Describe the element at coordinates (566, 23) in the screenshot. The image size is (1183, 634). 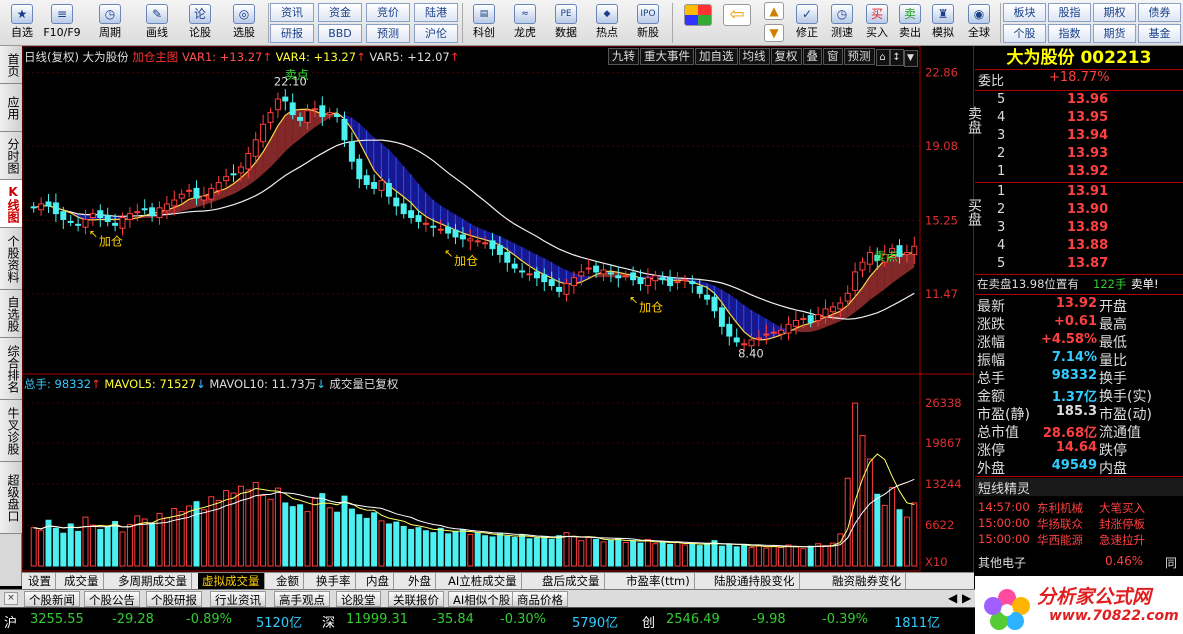
I see `toolbar-pe-data-button: PE 数据` at that location.